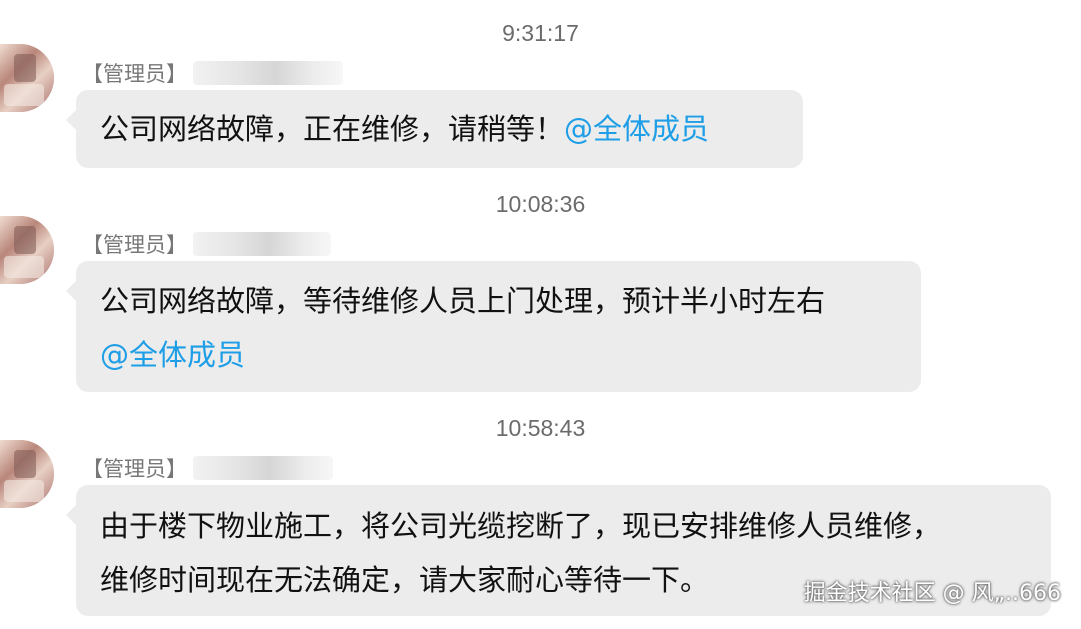  Describe the element at coordinates (540, 33) in the screenshot. I see `timestamp: 9:31:17` at that location.